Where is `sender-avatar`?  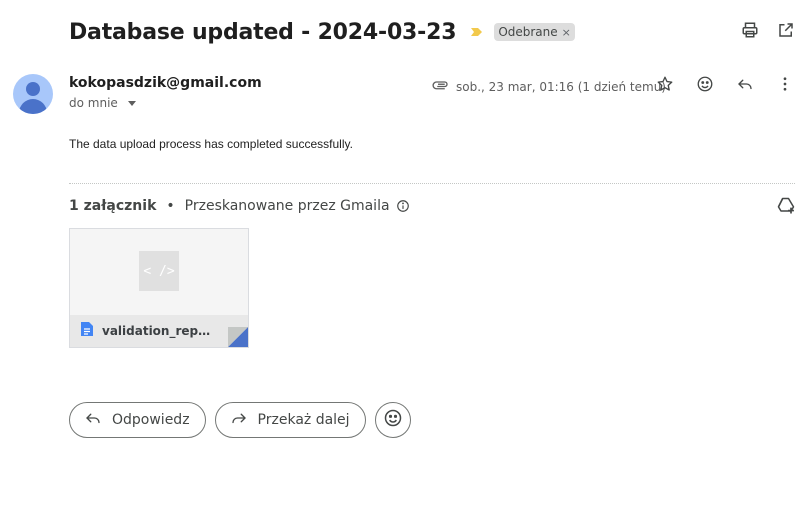
sender-avatar is located at coordinates (33, 94).